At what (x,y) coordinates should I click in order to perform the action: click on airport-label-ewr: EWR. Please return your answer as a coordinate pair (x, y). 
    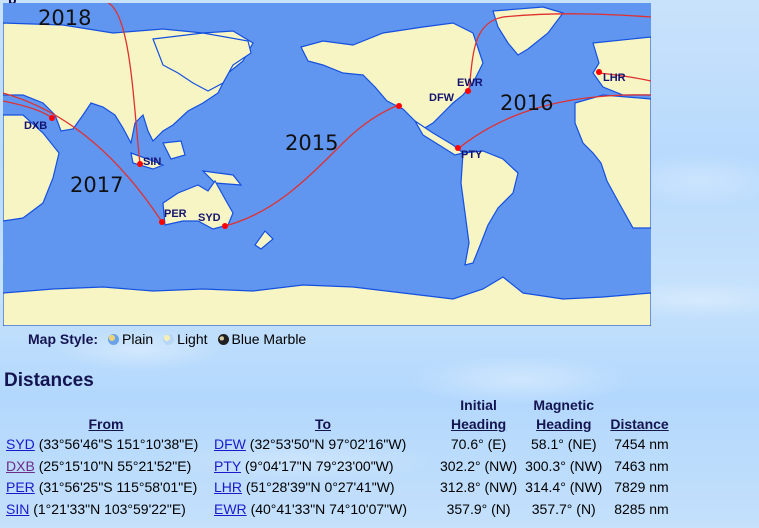
    Looking at the image, I should click on (470, 83).